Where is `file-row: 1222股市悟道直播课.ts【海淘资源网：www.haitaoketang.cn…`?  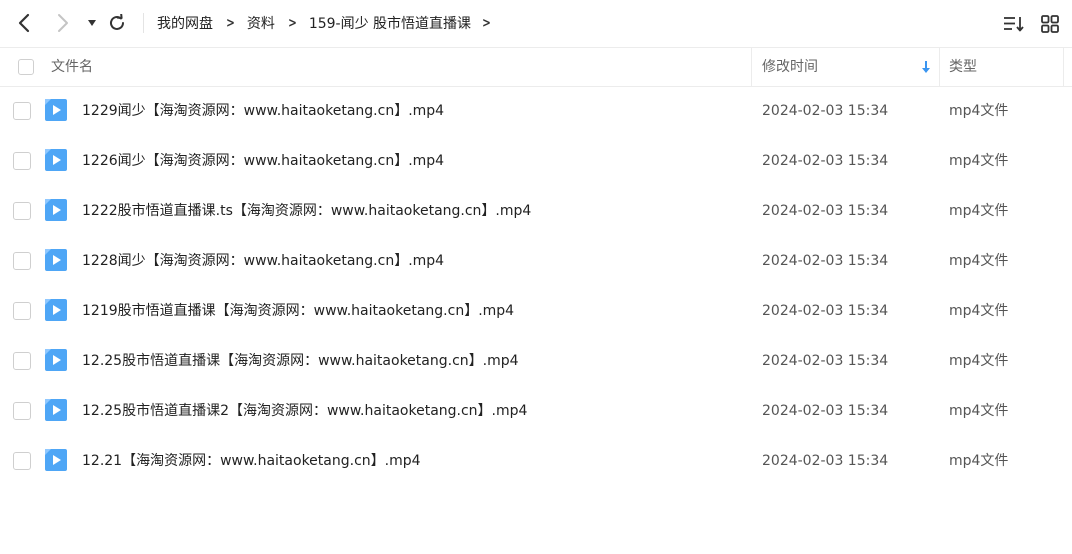 file-row: 1222股市悟道直播课.ts【海淘资源网：www.haitaoketang.cn… is located at coordinates (536, 211).